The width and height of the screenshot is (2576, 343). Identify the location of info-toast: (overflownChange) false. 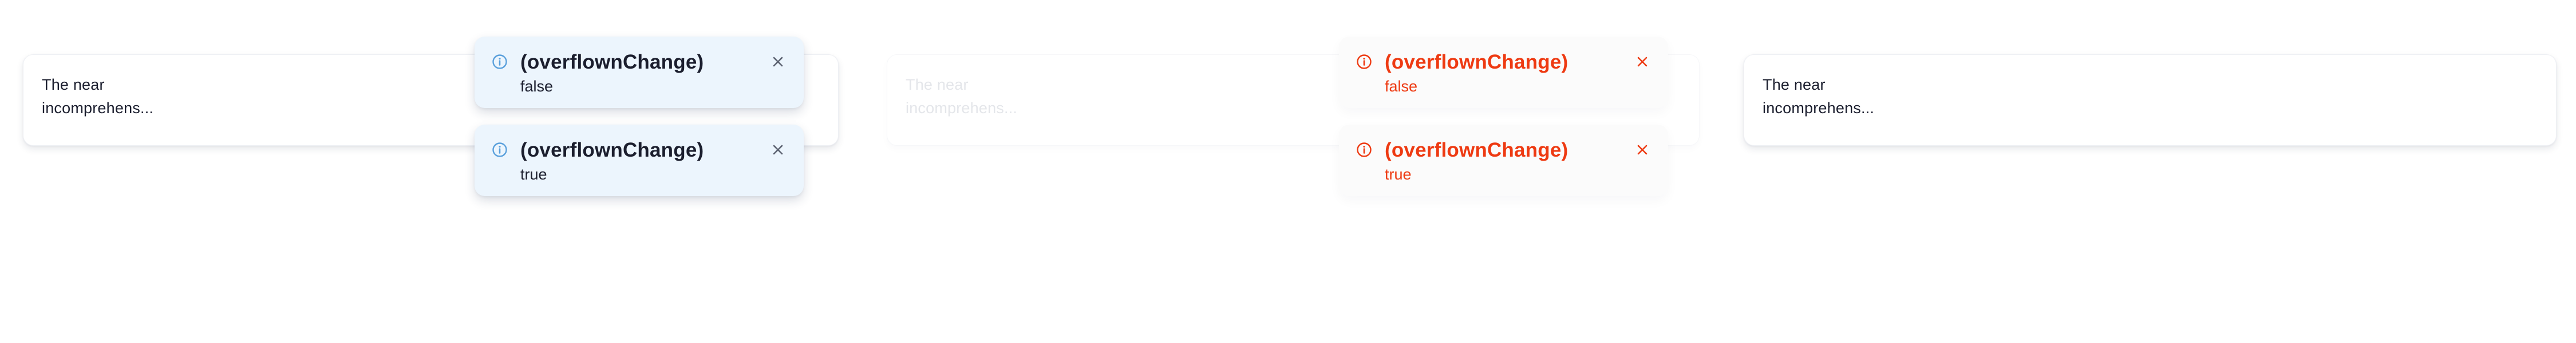
(639, 72).